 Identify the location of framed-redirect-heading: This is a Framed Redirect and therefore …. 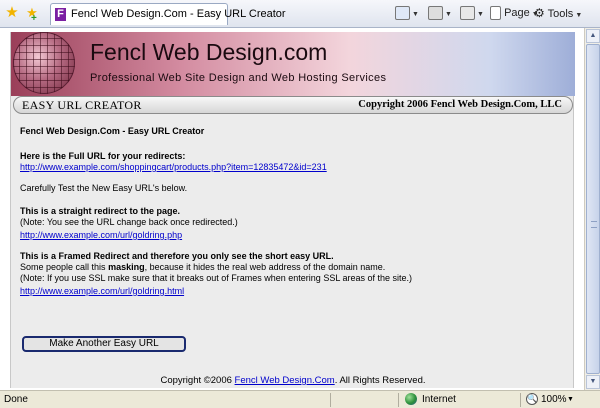
(177, 256).